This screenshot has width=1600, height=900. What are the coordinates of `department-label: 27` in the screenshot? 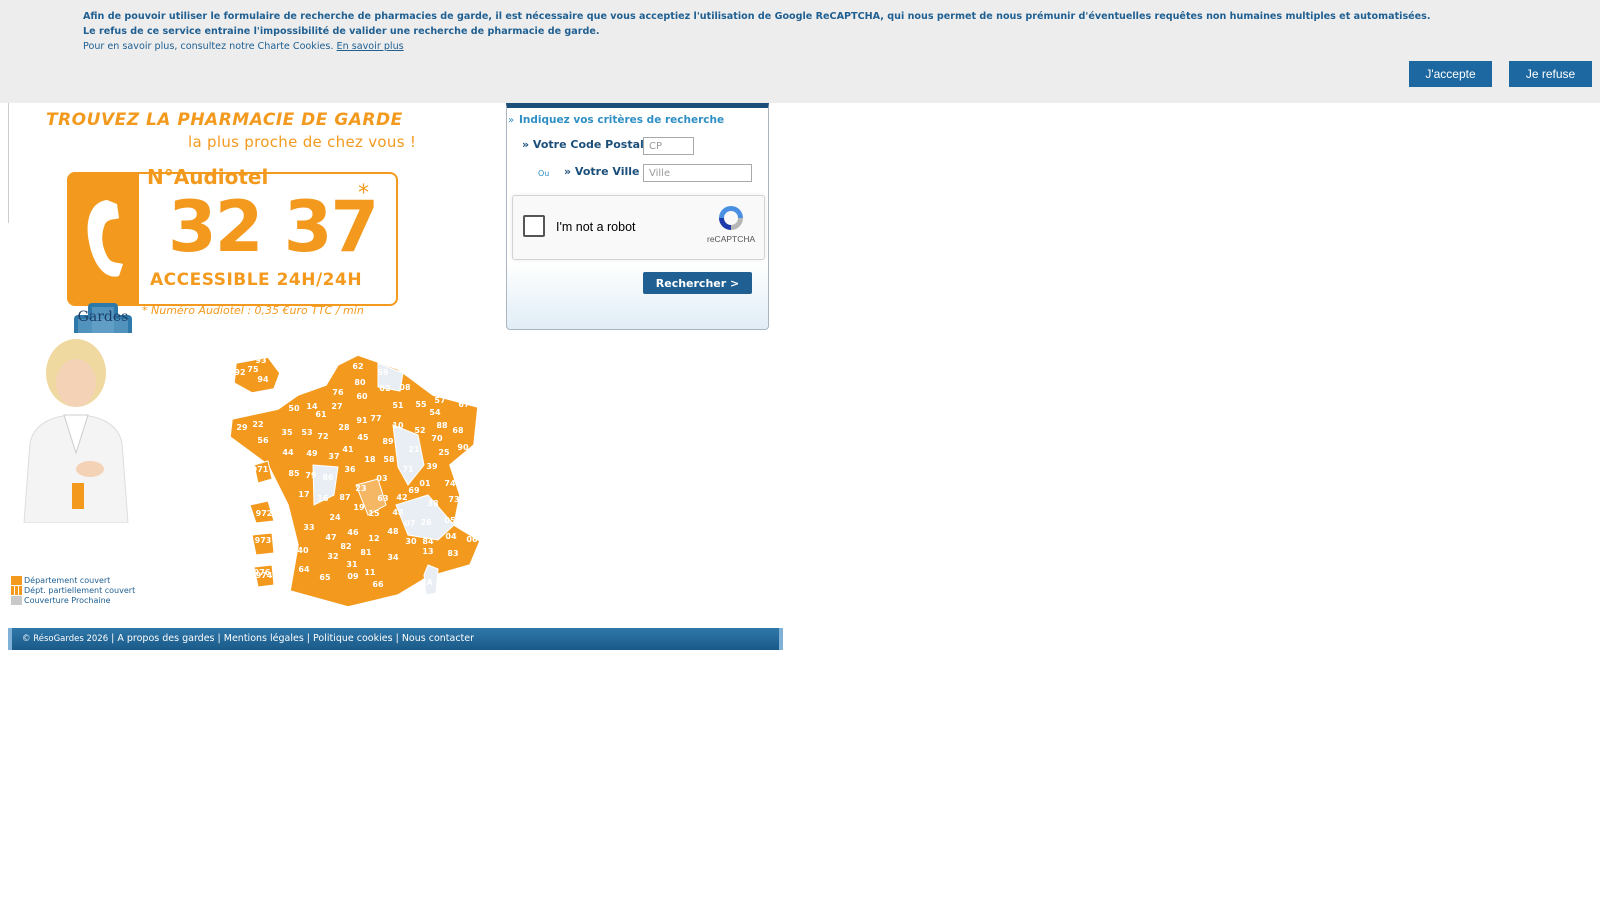 It's located at (336, 406).